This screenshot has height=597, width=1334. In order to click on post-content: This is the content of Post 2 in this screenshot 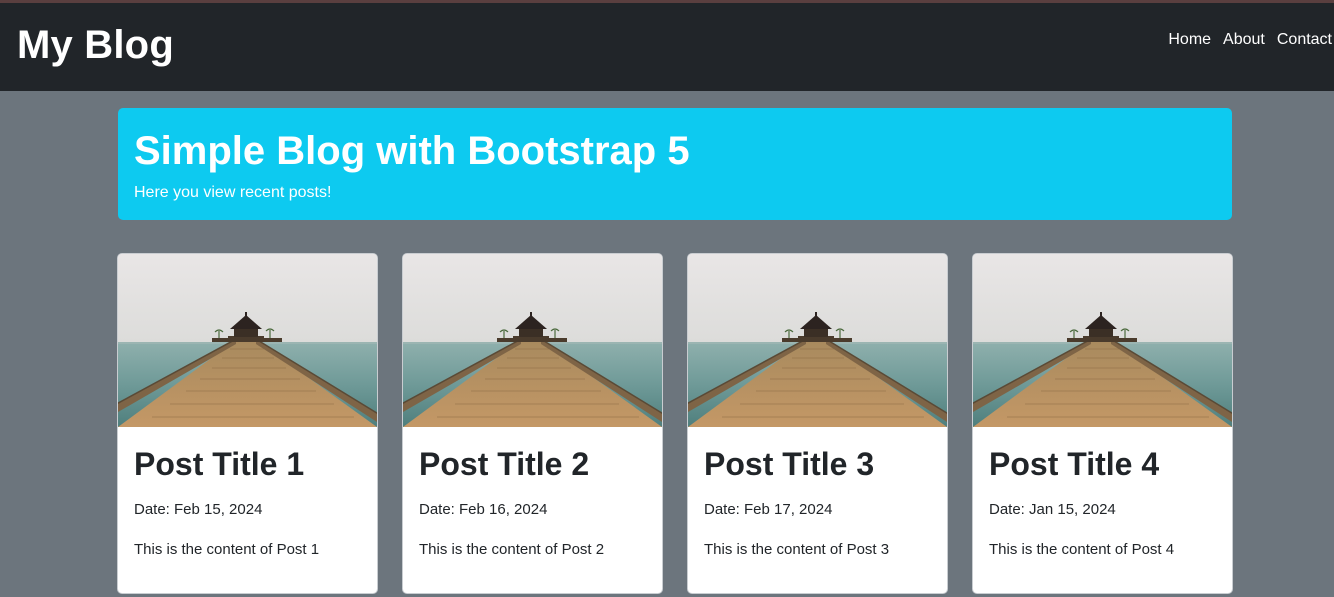, I will do `click(512, 549)`.